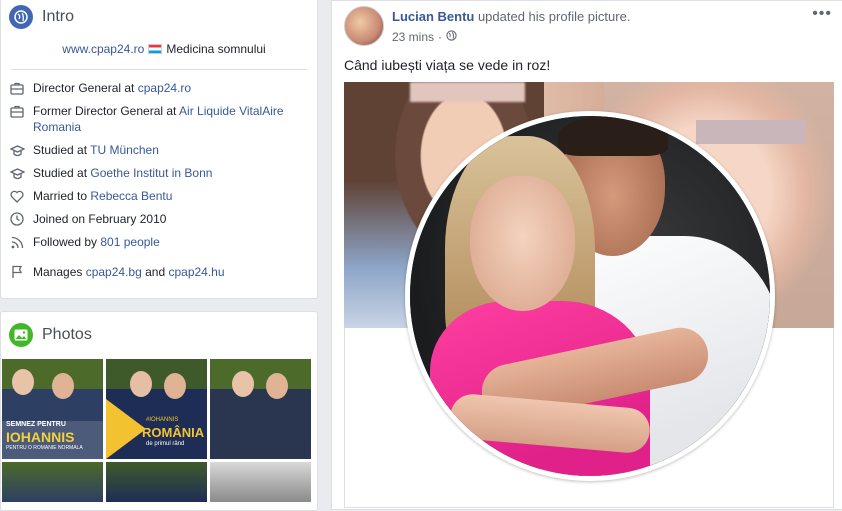 The width and height of the screenshot is (842, 511). Describe the element at coordinates (552, 16) in the screenshot. I see `post-action: updated his profile picture.` at that location.